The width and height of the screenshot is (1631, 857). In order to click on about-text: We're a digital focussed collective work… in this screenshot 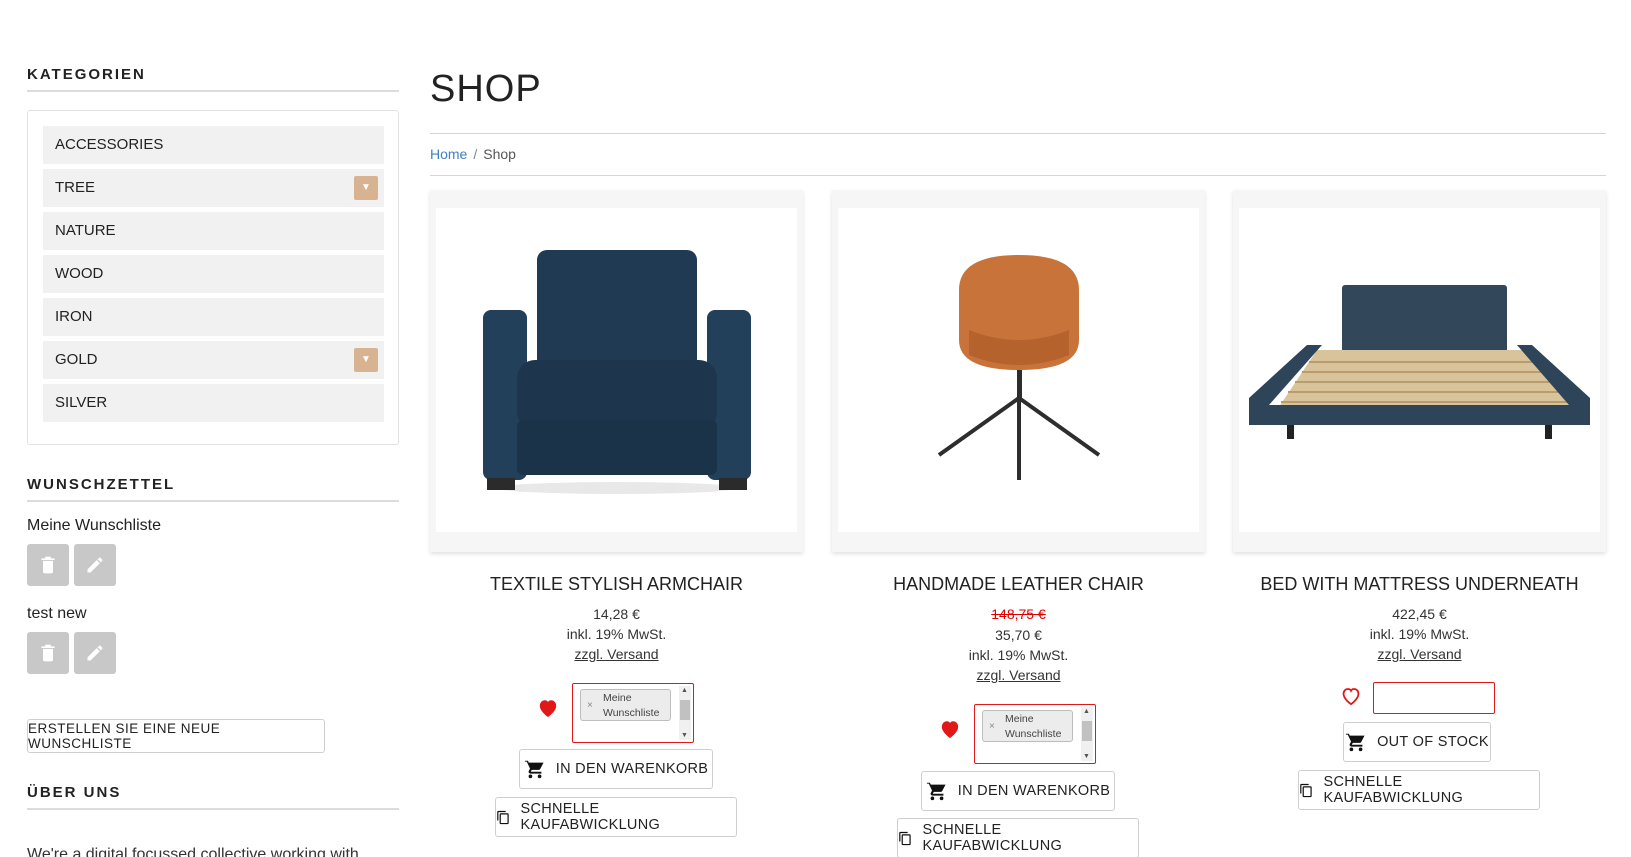, I will do `click(193, 851)`.